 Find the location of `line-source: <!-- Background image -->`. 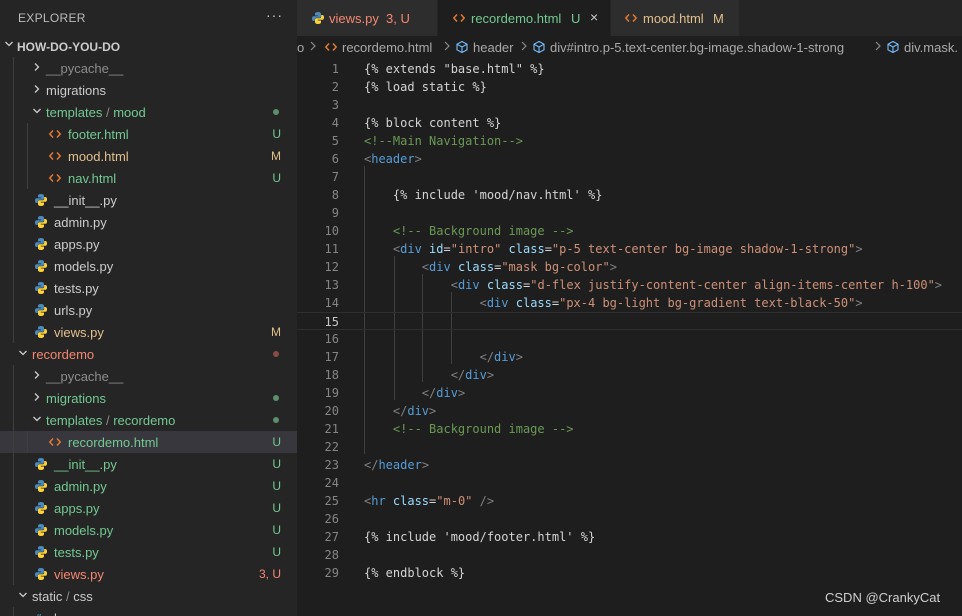

line-source: <!-- Background image --> is located at coordinates (469, 231).